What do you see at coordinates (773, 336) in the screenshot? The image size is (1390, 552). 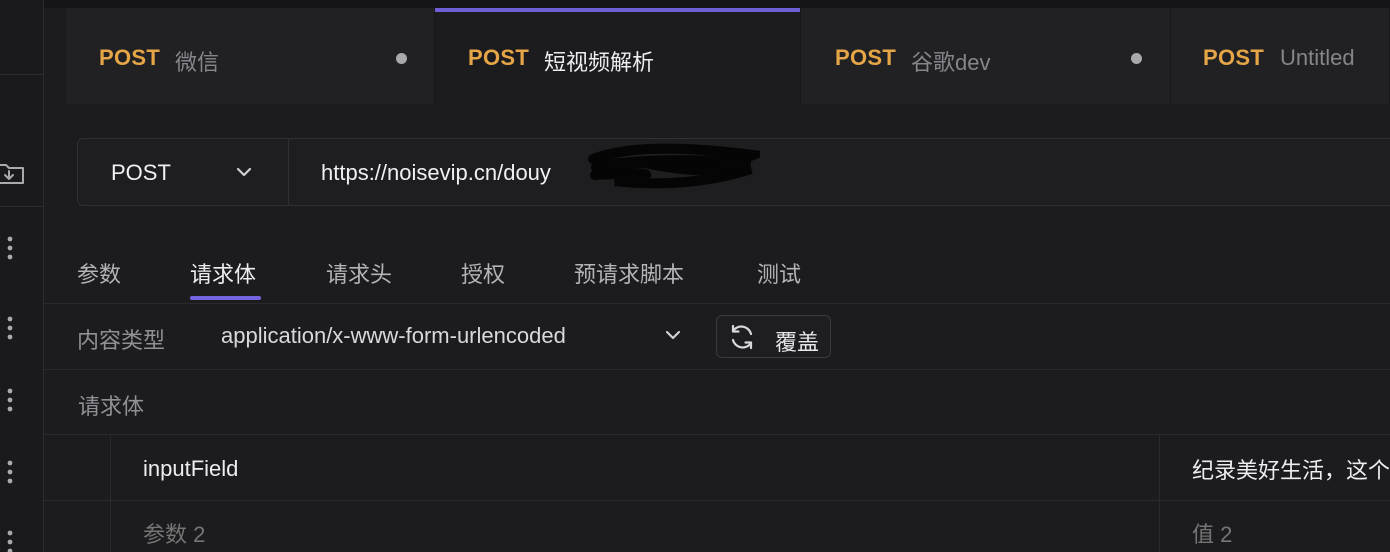 I see `override-button: 覆盖` at bounding box center [773, 336].